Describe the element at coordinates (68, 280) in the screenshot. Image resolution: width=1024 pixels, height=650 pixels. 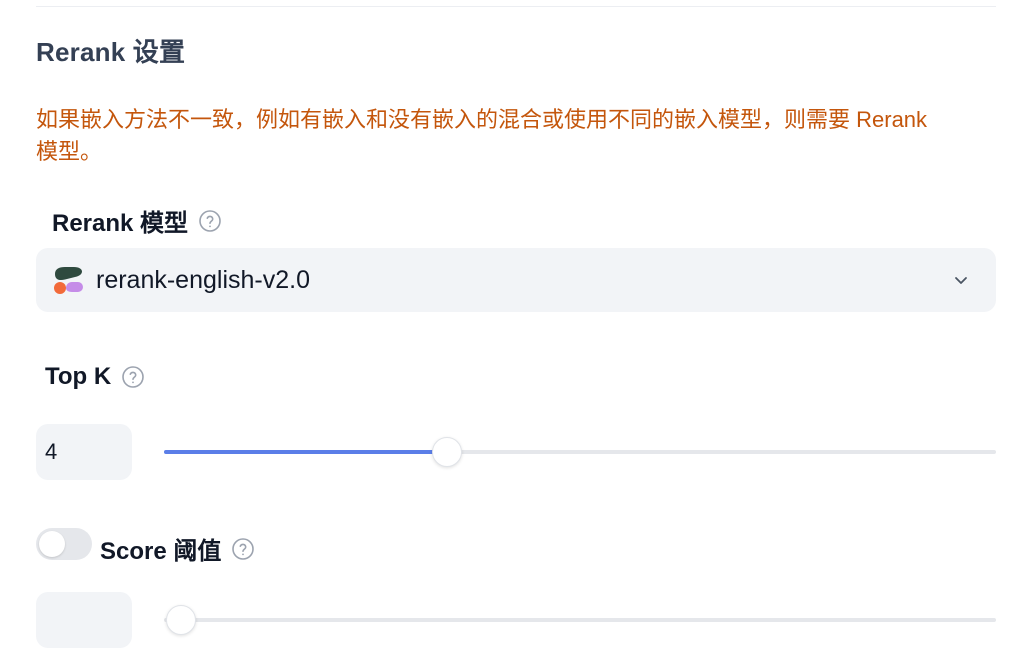
I see `cohere-logo-icon` at that location.